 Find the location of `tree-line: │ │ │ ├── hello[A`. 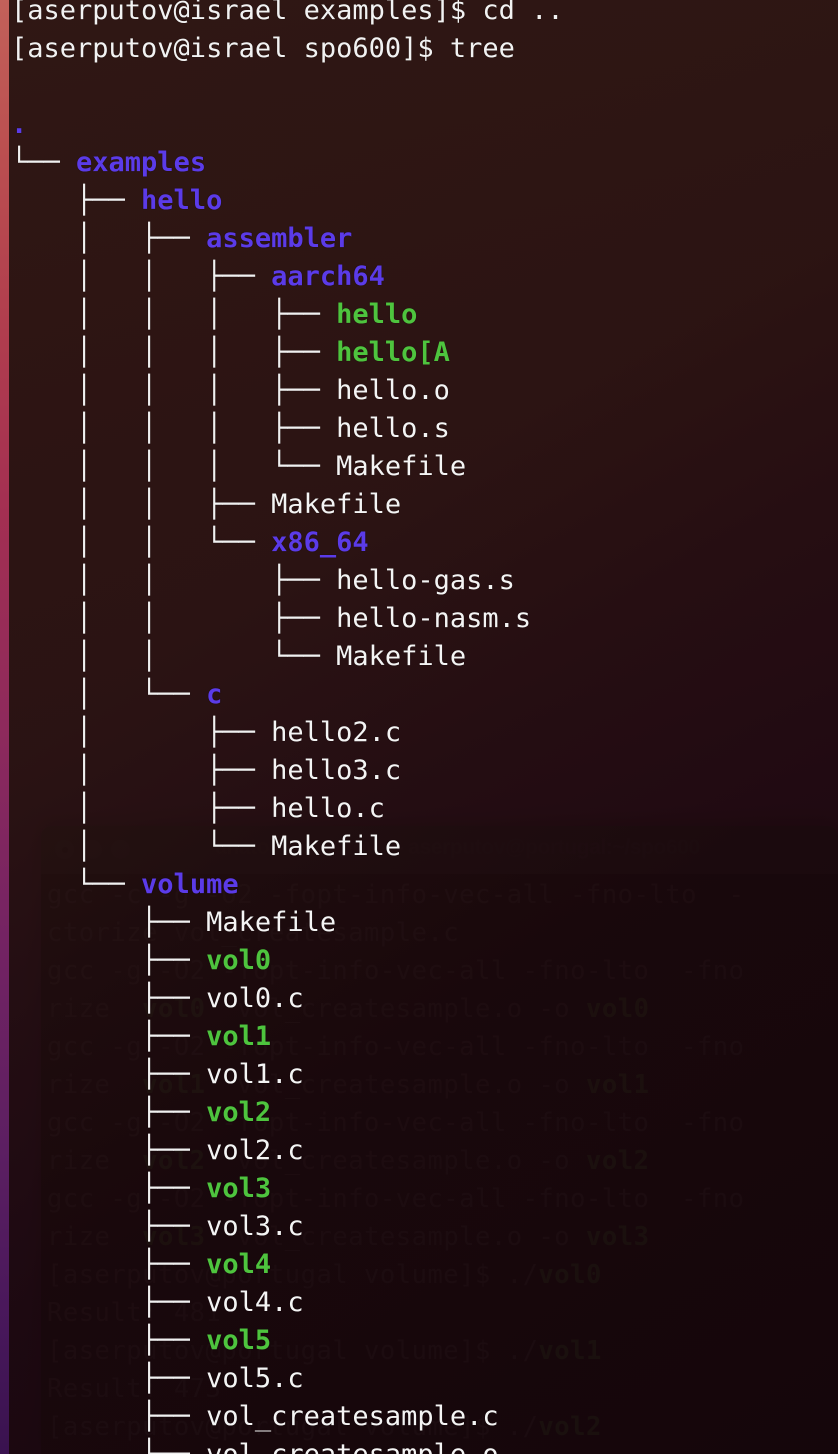

tree-line: │ │ │ ├── hello[A is located at coordinates (287, 353).